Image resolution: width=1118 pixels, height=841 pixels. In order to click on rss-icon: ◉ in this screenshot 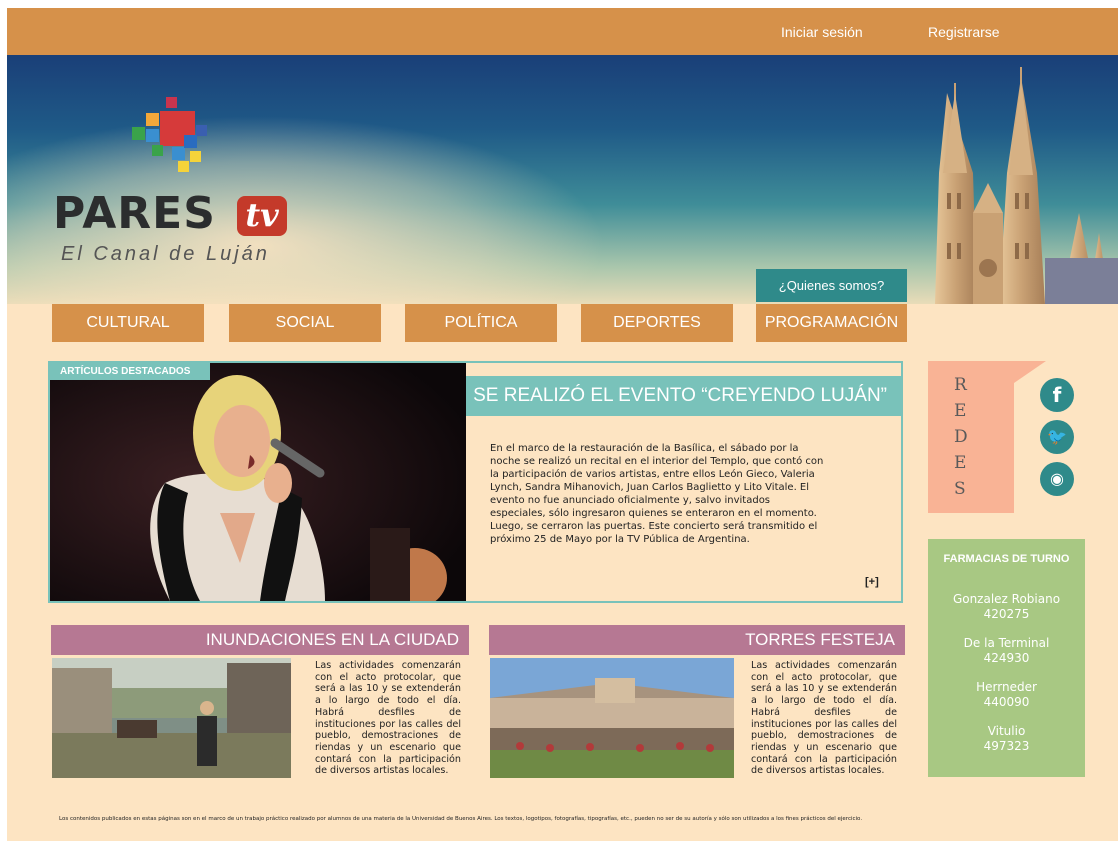, I will do `click(1057, 479)`.